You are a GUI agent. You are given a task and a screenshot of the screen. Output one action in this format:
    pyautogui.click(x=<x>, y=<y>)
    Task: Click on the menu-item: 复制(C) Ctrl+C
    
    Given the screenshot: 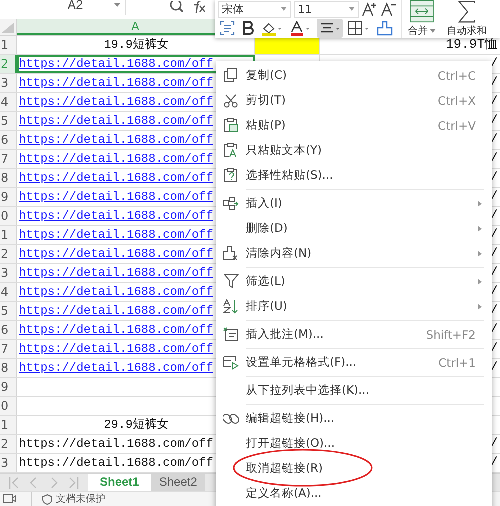 What is the action you would take?
    pyautogui.click(x=354, y=75)
    